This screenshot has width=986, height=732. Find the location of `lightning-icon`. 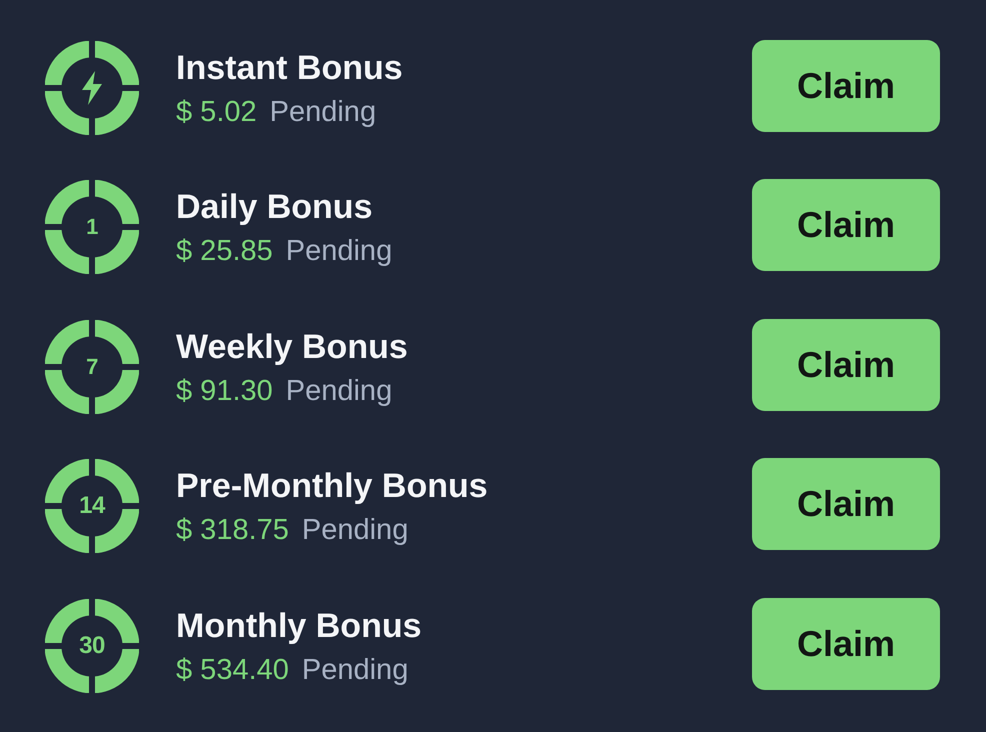

lightning-icon is located at coordinates (92, 87).